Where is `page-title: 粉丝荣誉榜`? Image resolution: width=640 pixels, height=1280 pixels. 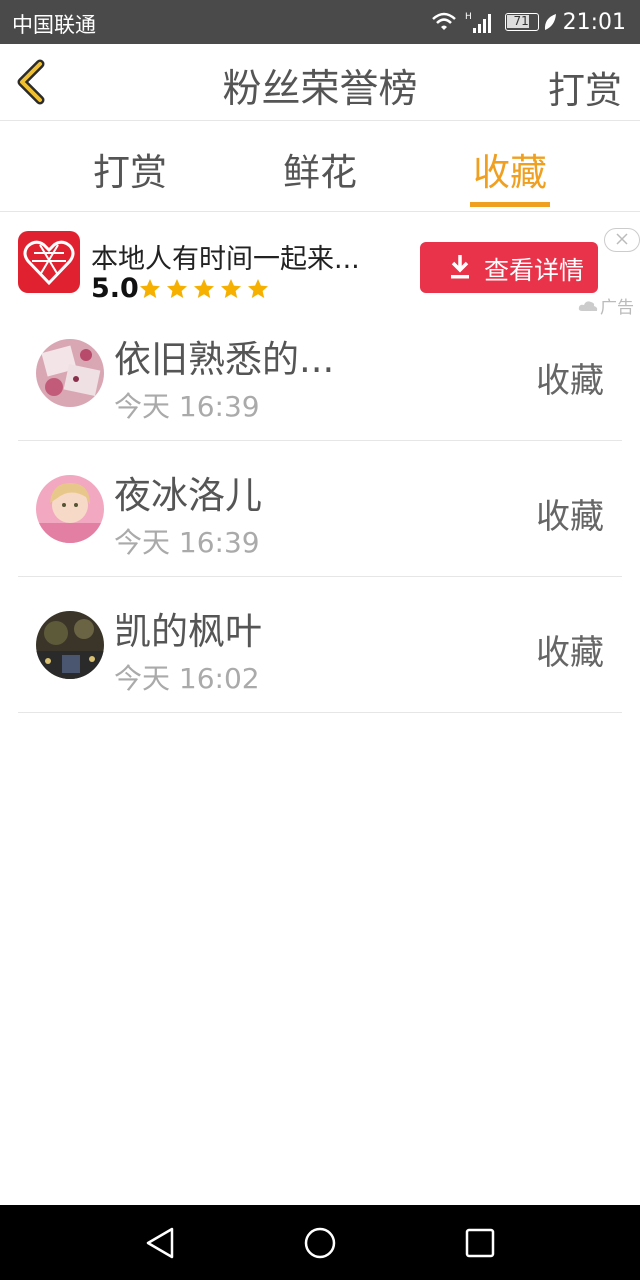 page-title: 粉丝荣誉榜 is located at coordinates (320, 89).